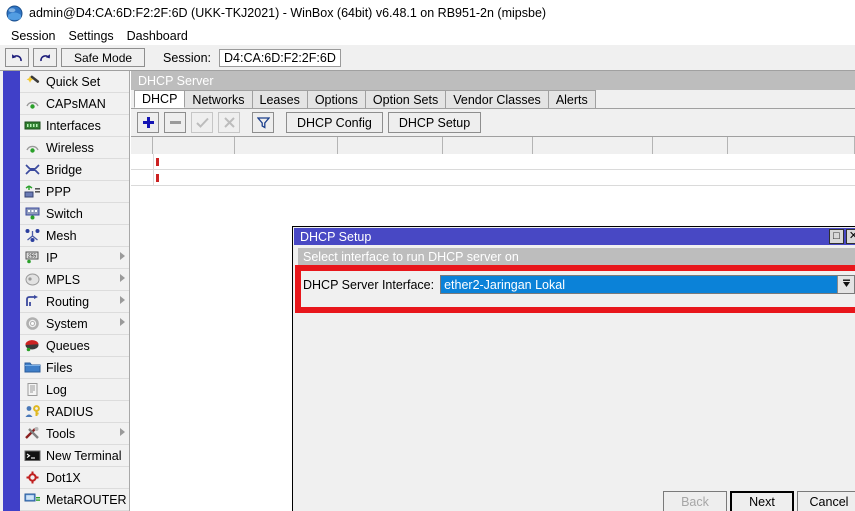 This screenshot has width=855, height=511. What do you see at coordinates (32, 279) in the screenshot?
I see `mpls-icon` at bounding box center [32, 279].